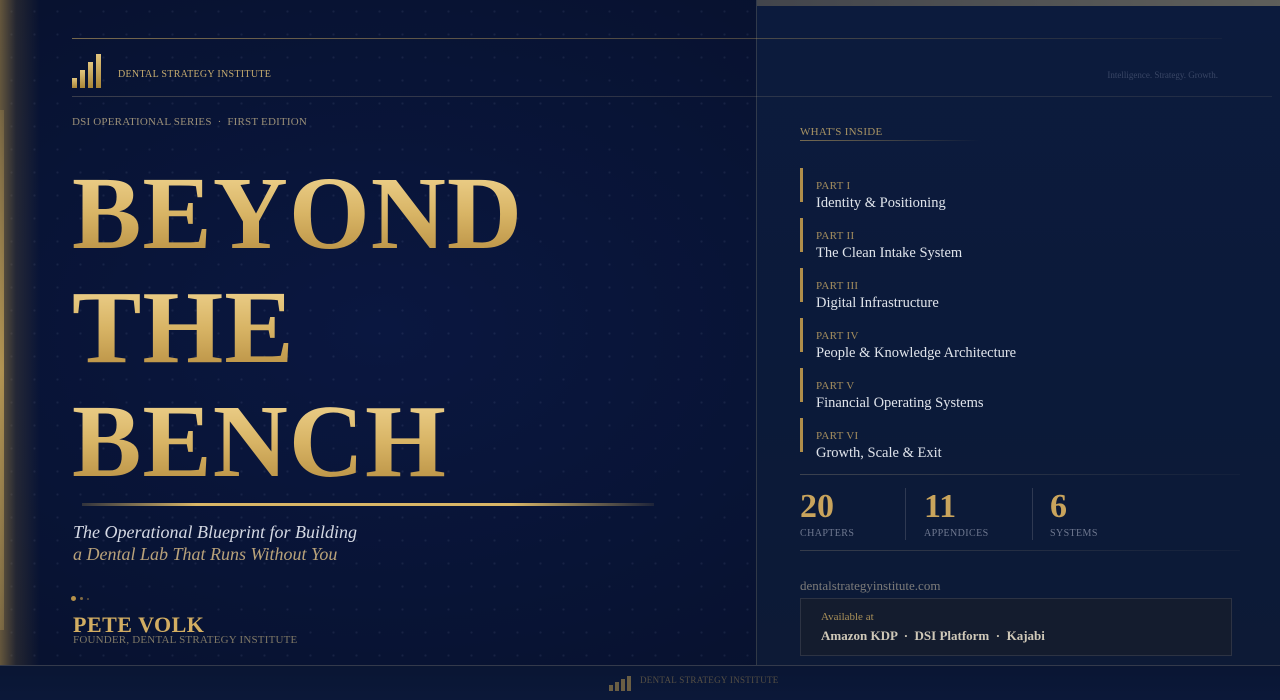 The height and width of the screenshot is (700, 1280). Describe the element at coordinates (709, 680) in the screenshot. I see `footer-brand: DENTAL STRATEGY INSTITUTE` at that location.